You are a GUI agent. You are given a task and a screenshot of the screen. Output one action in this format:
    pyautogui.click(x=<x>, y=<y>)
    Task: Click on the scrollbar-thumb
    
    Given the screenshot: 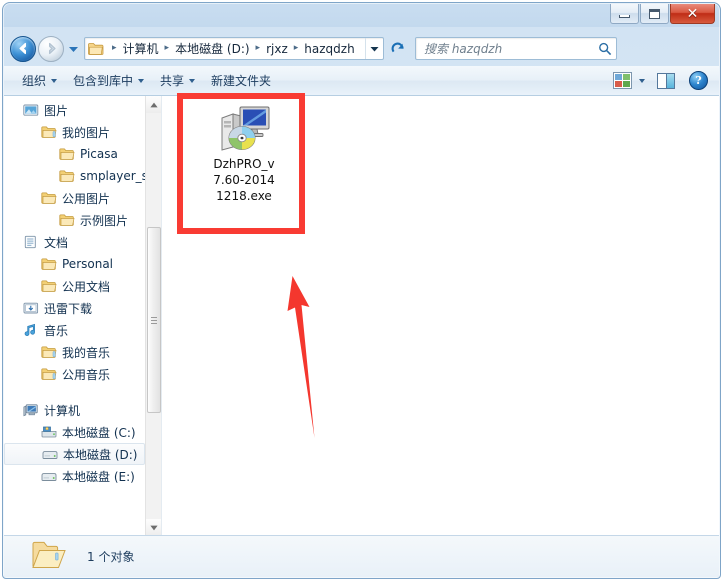 What is the action you would take?
    pyautogui.click(x=154, y=320)
    